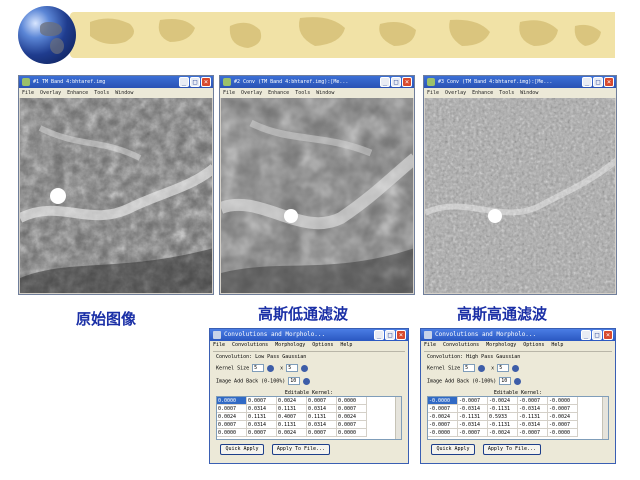 The height and width of the screenshot is (480, 640). I want to click on menu-window: Window, so click(529, 93).